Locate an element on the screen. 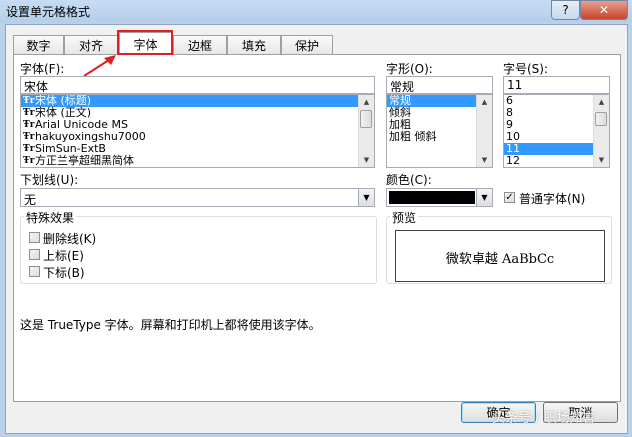  tab-protection: 保护 is located at coordinates (307, 45).